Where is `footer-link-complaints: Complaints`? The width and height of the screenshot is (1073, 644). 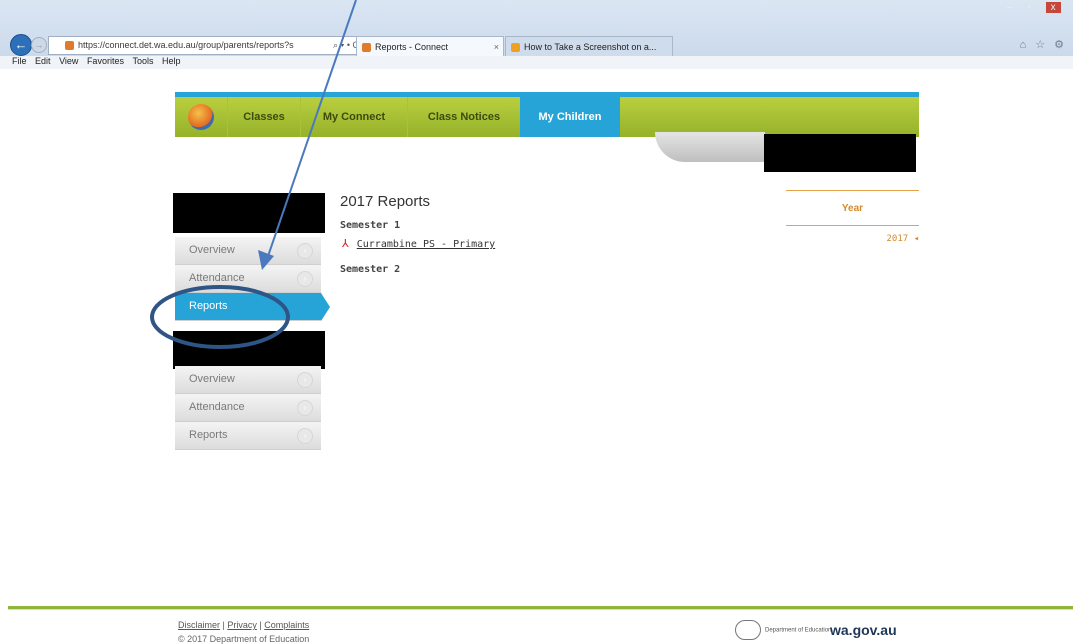 footer-link-complaints: Complaints is located at coordinates (286, 625).